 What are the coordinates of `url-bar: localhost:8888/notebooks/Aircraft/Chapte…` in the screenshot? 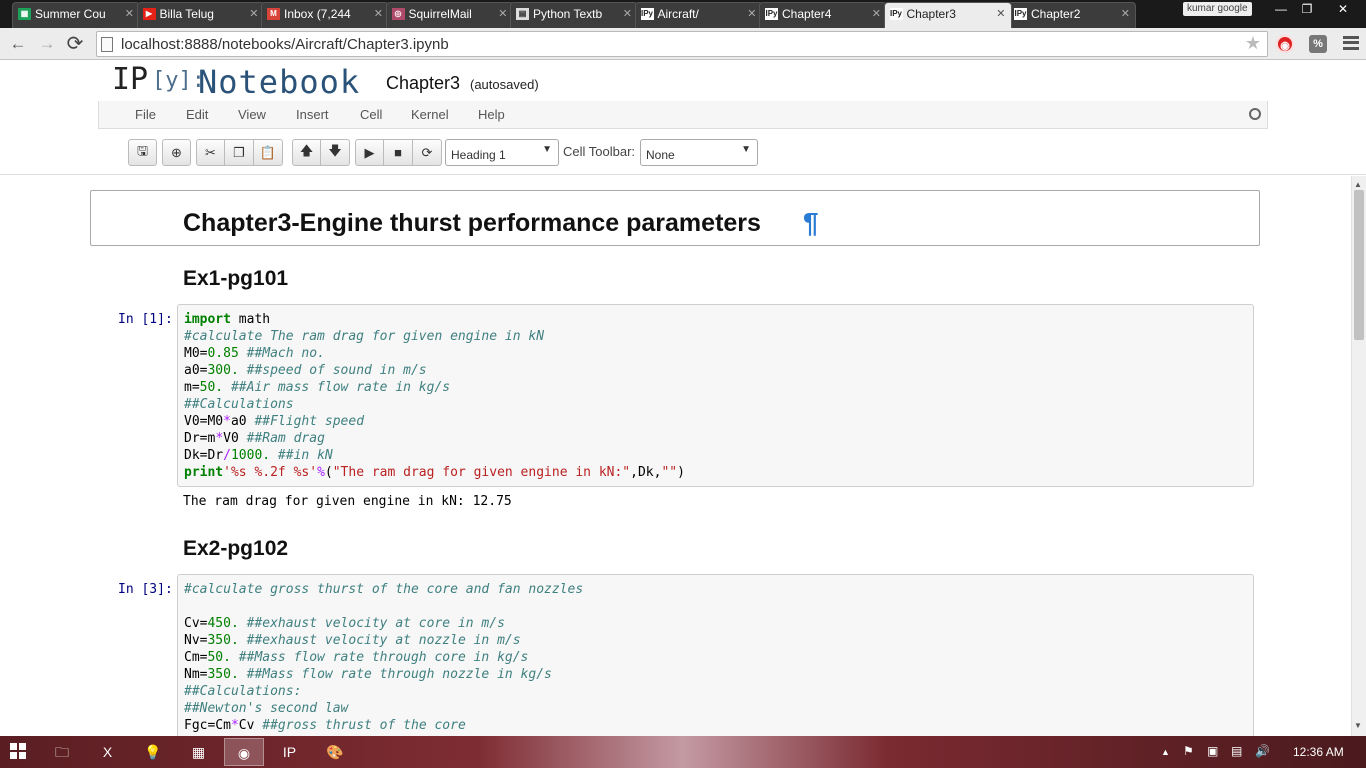 It's located at (682, 44).